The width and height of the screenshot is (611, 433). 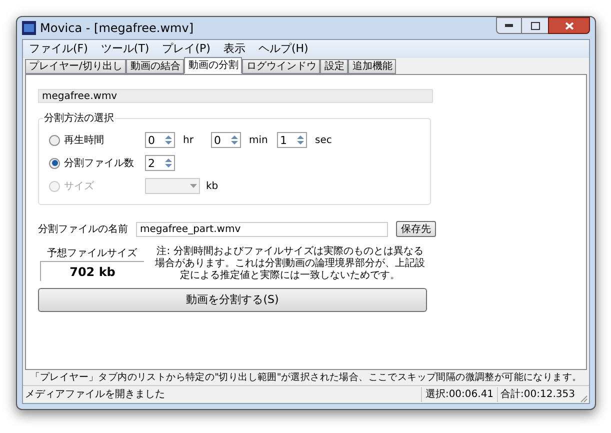 I want to click on selection-time: 選択:00:06.41, so click(x=459, y=394).